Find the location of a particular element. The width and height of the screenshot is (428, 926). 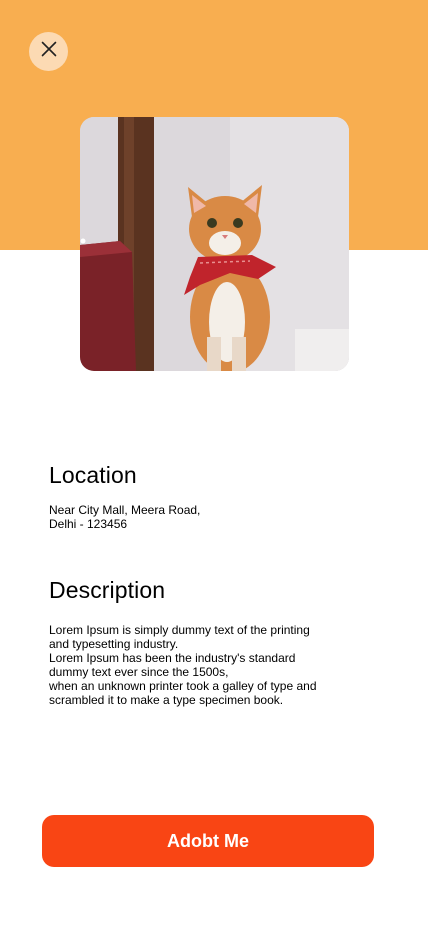

location-title: Location is located at coordinates (93, 475).